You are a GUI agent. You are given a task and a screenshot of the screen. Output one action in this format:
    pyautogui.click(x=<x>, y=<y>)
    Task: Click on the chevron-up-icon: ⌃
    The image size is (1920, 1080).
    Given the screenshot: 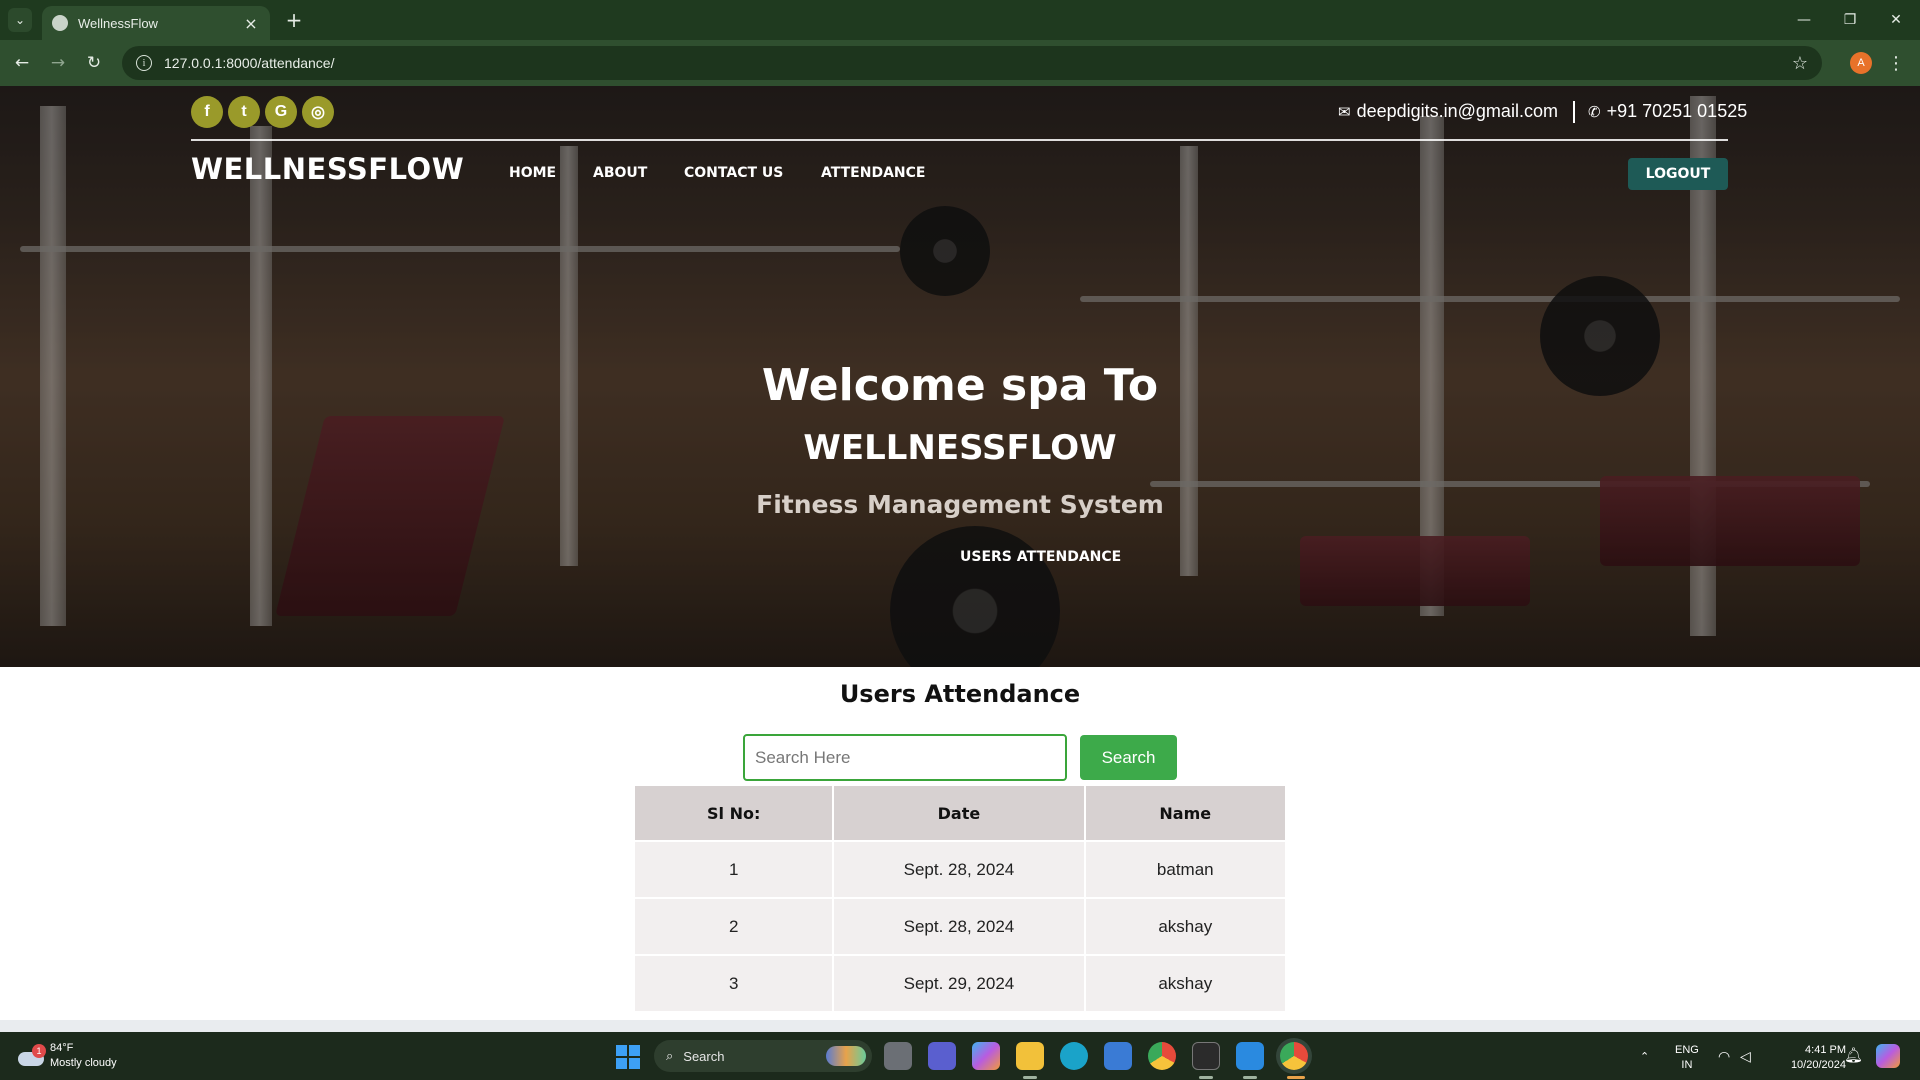 What is the action you would take?
    pyautogui.click(x=1644, y=1056)
    